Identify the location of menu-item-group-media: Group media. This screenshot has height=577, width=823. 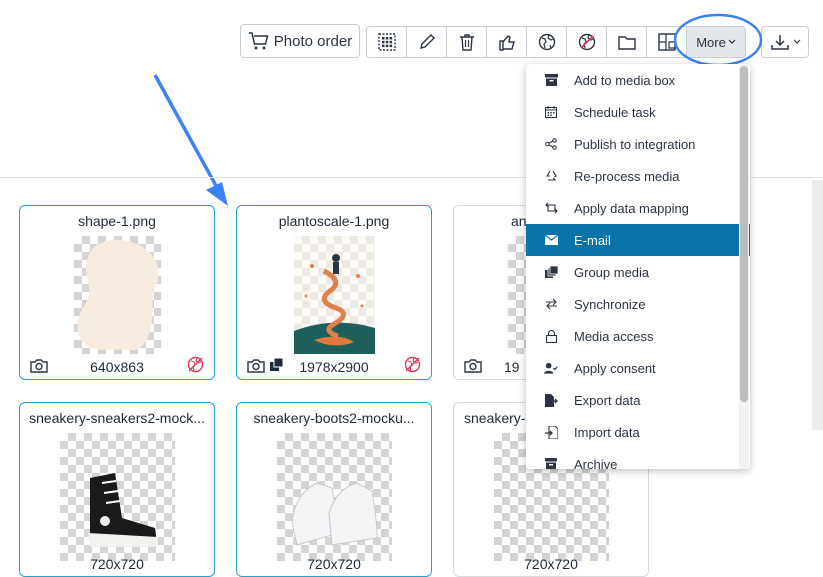
(638, 272).